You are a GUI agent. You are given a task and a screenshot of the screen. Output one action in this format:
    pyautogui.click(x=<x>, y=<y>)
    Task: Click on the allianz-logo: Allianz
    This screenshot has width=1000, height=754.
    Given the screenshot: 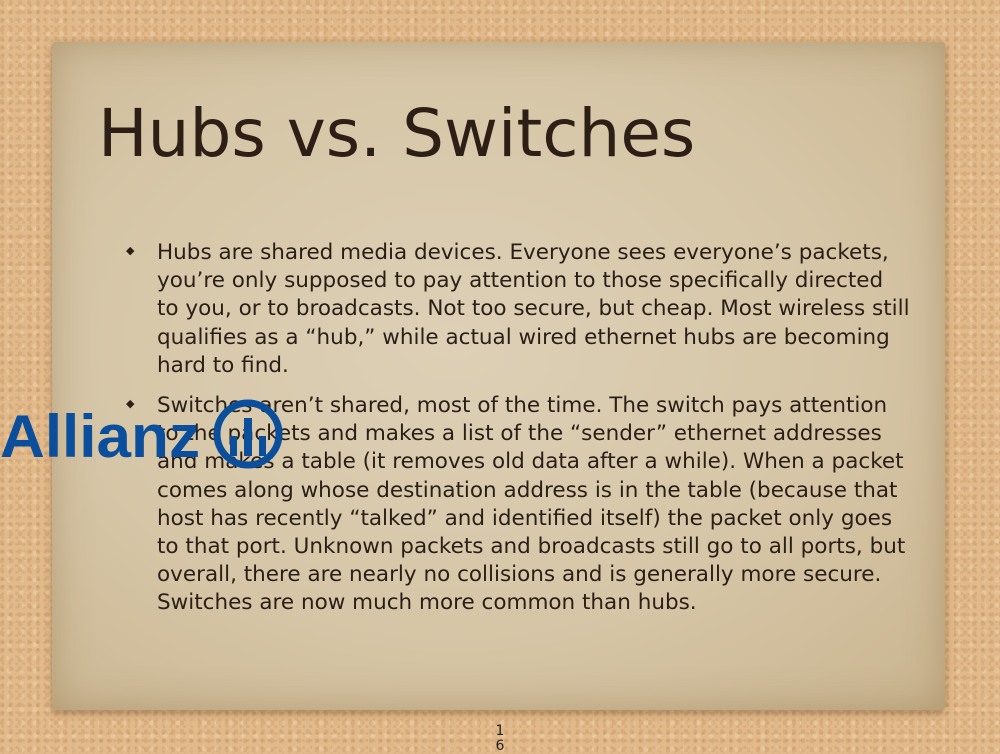 What is the action you would take?
    pyautogui.click(x=141, y=434)
    